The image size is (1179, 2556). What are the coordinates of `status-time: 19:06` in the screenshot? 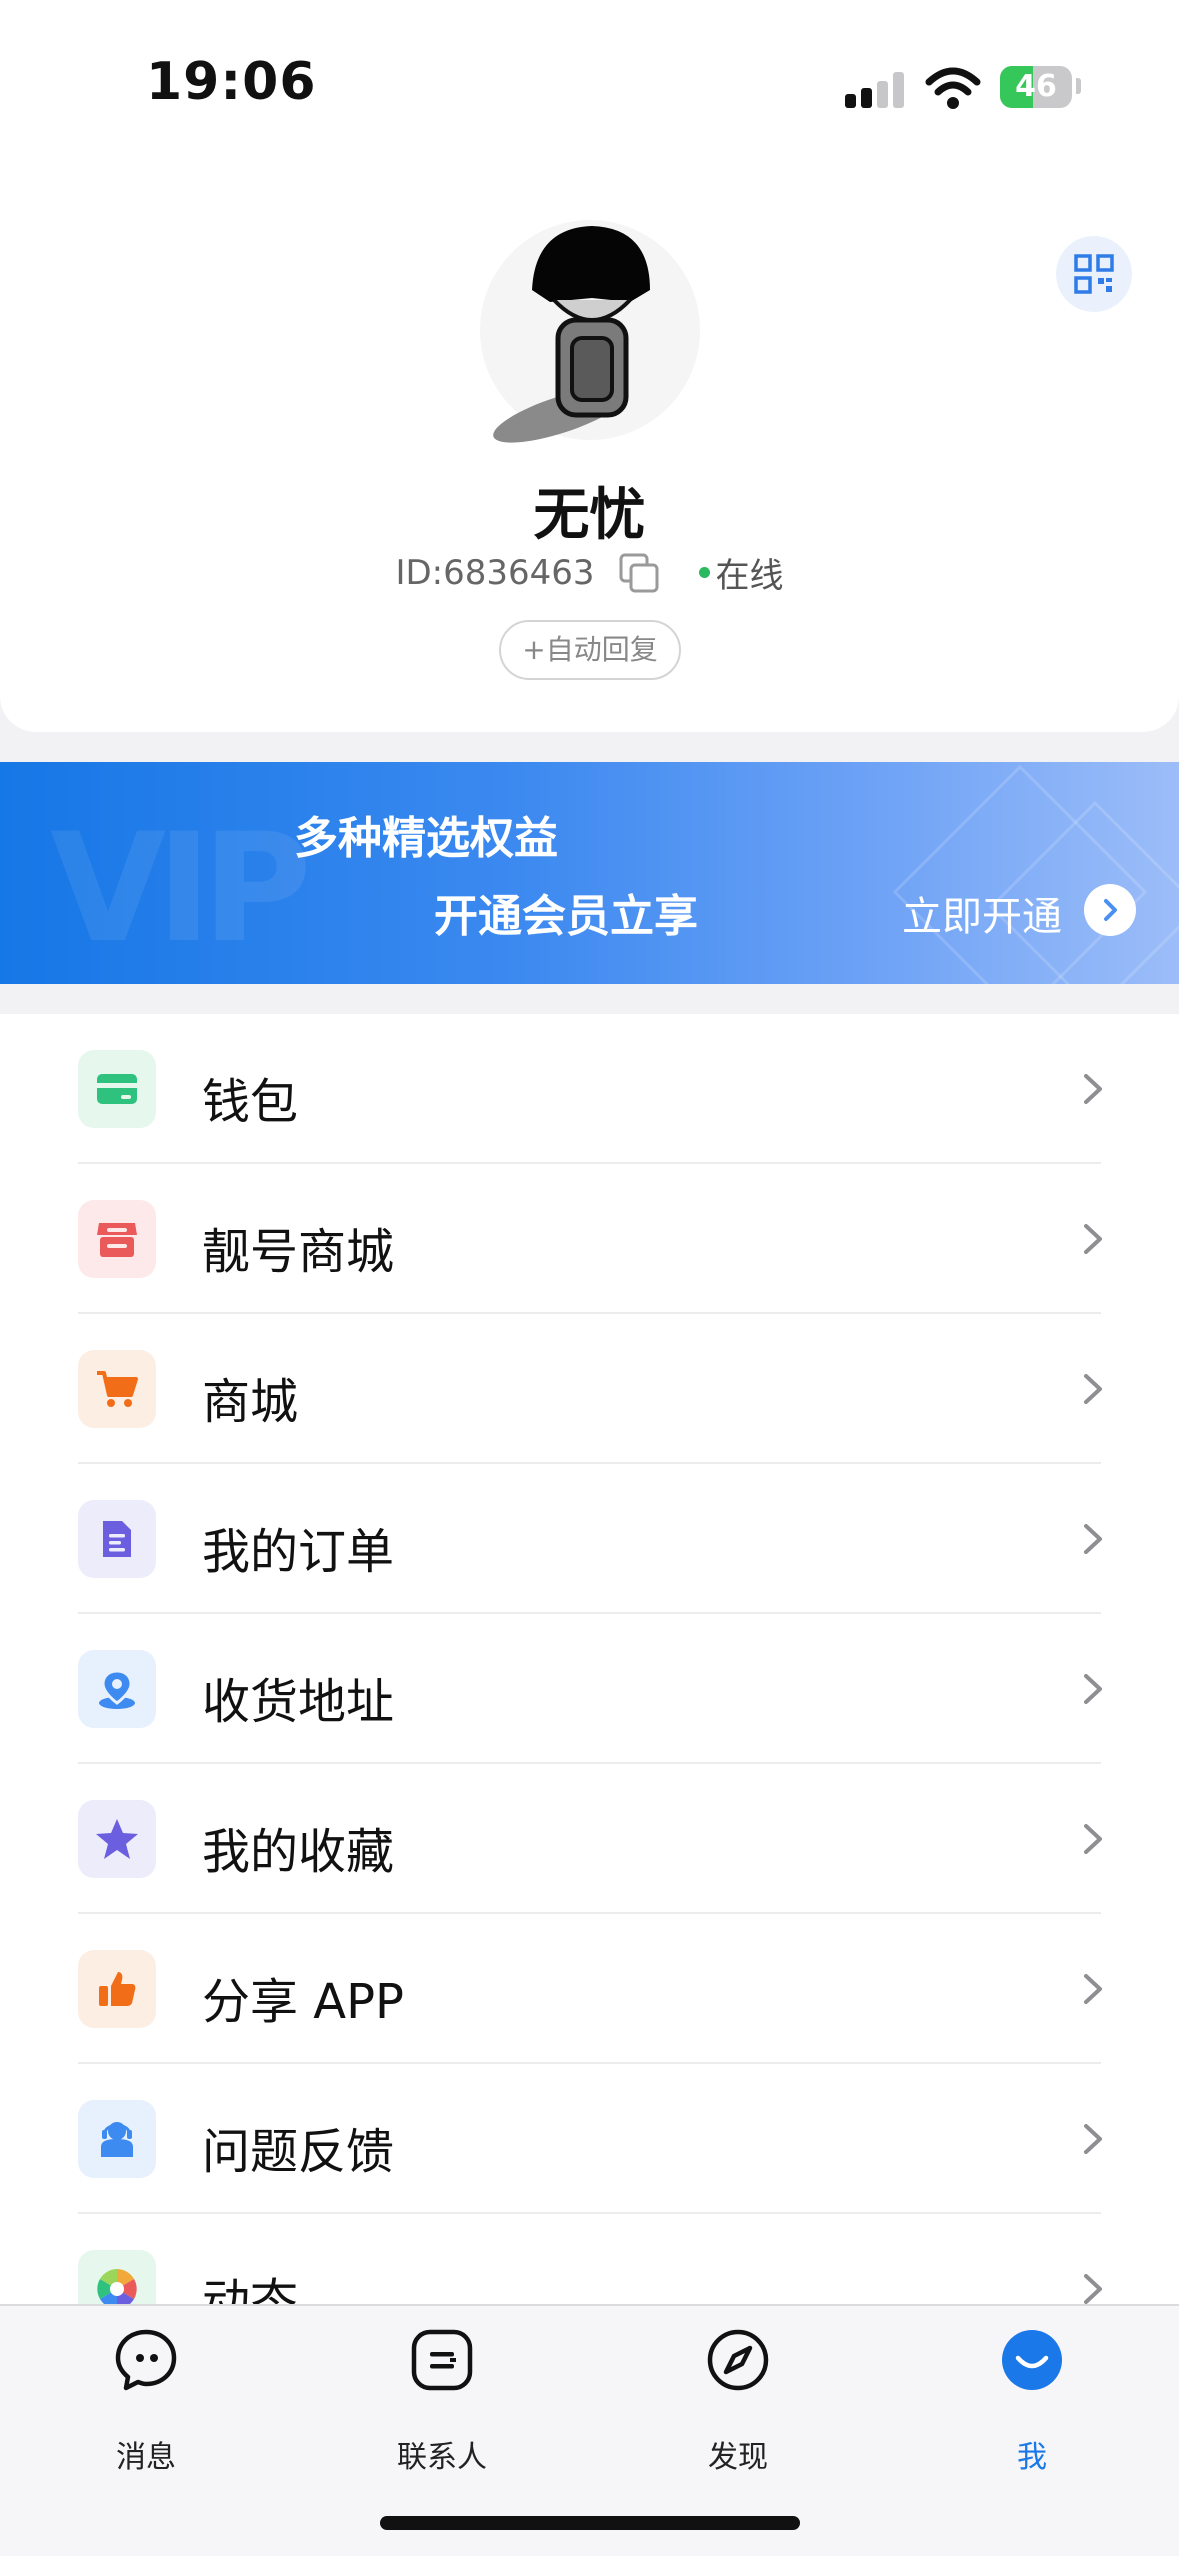 It's located at (231, 82).